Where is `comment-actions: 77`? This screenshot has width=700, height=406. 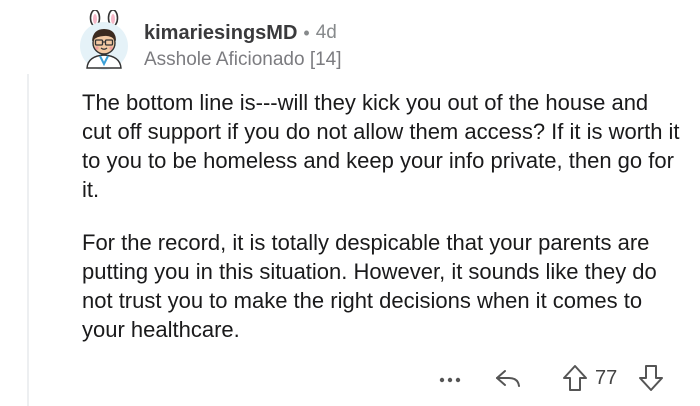 comment-actions: 77 is located at coordinates (350, 378).